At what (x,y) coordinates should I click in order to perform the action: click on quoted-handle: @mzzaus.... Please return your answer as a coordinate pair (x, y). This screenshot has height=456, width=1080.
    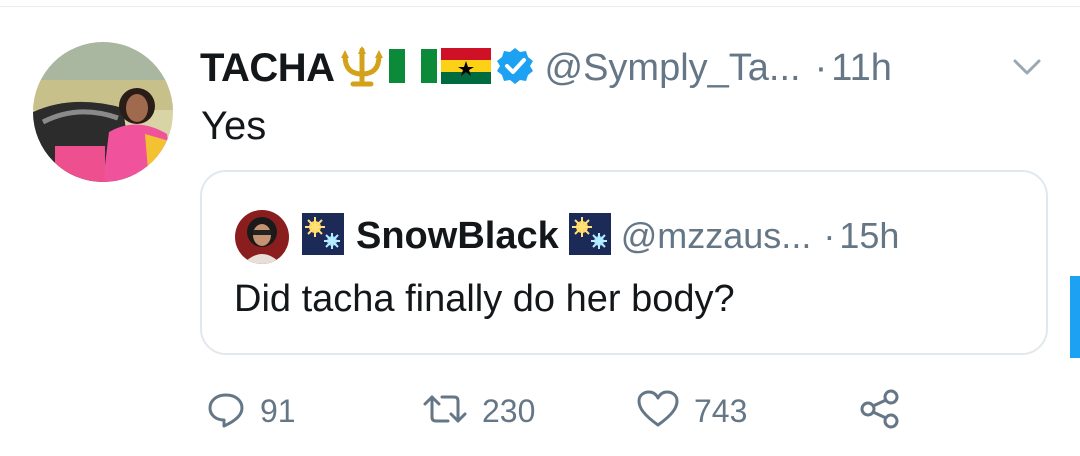
    Looking at the image, I should click on (716, 236).